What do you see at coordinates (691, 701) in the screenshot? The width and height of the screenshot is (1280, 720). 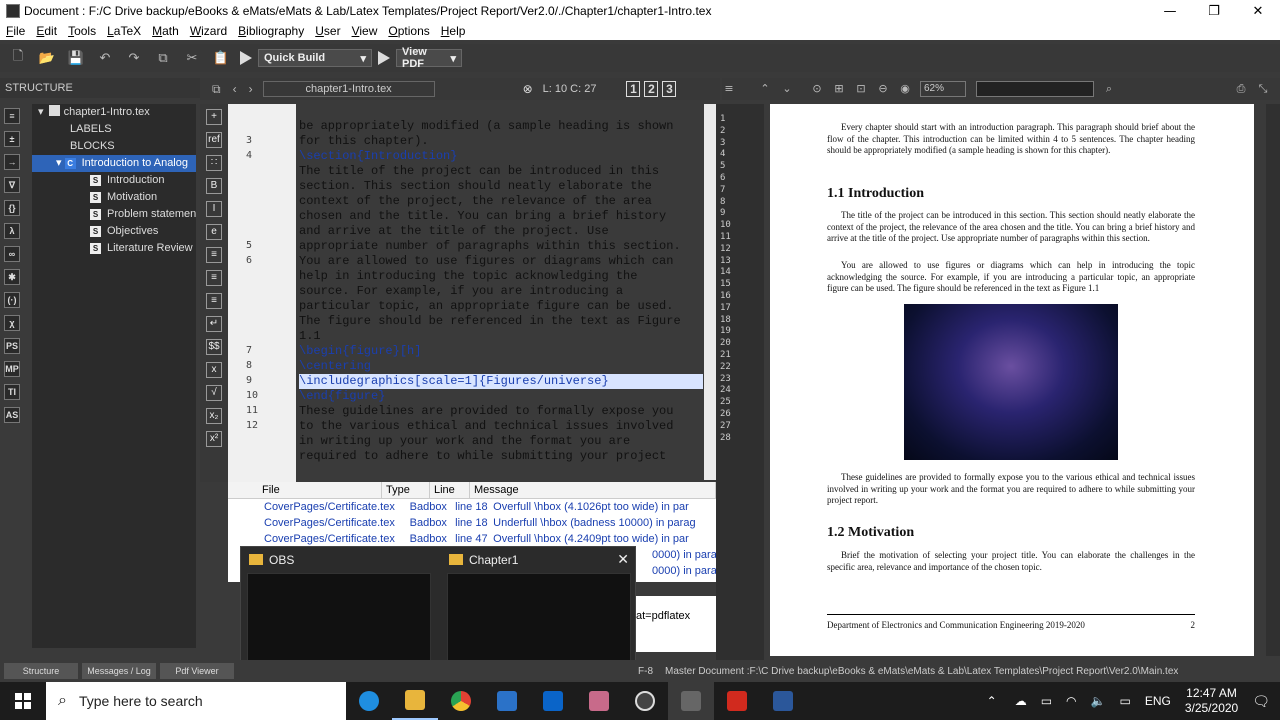 I see `texmaker-taskbar-icon` at bounding box center [691, 701].